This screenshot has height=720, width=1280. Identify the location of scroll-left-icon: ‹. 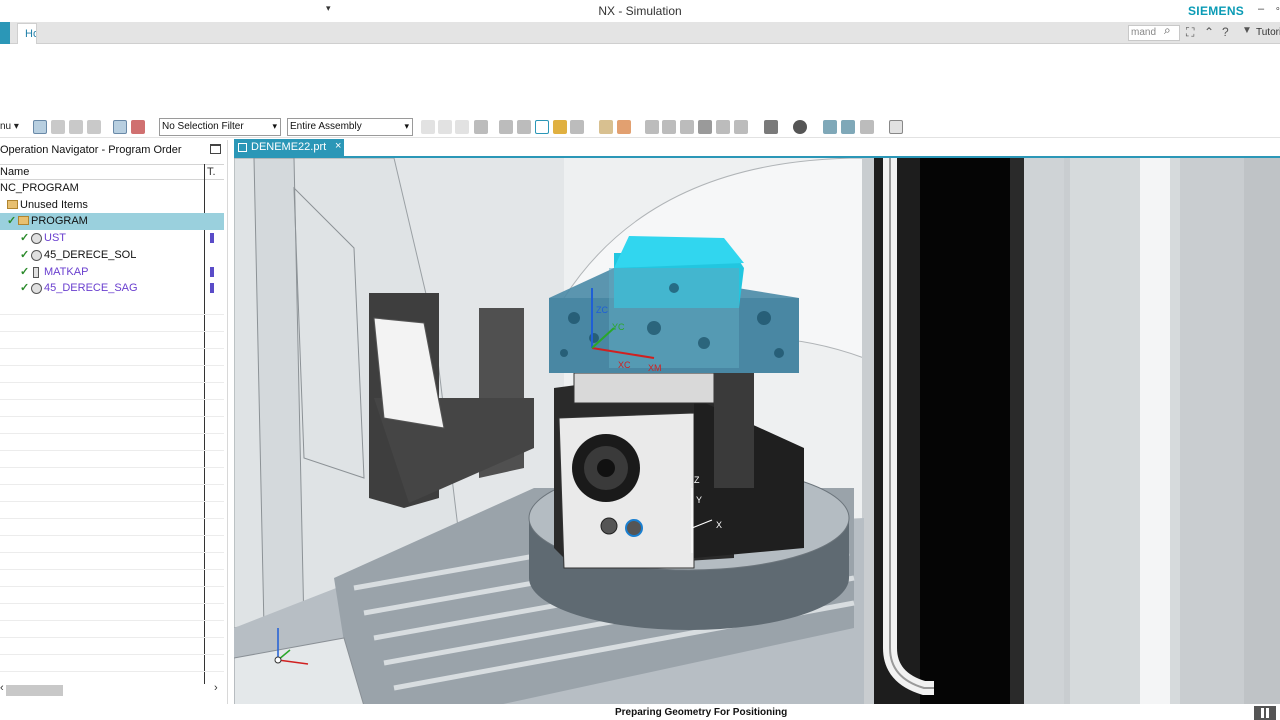
(2, 688).